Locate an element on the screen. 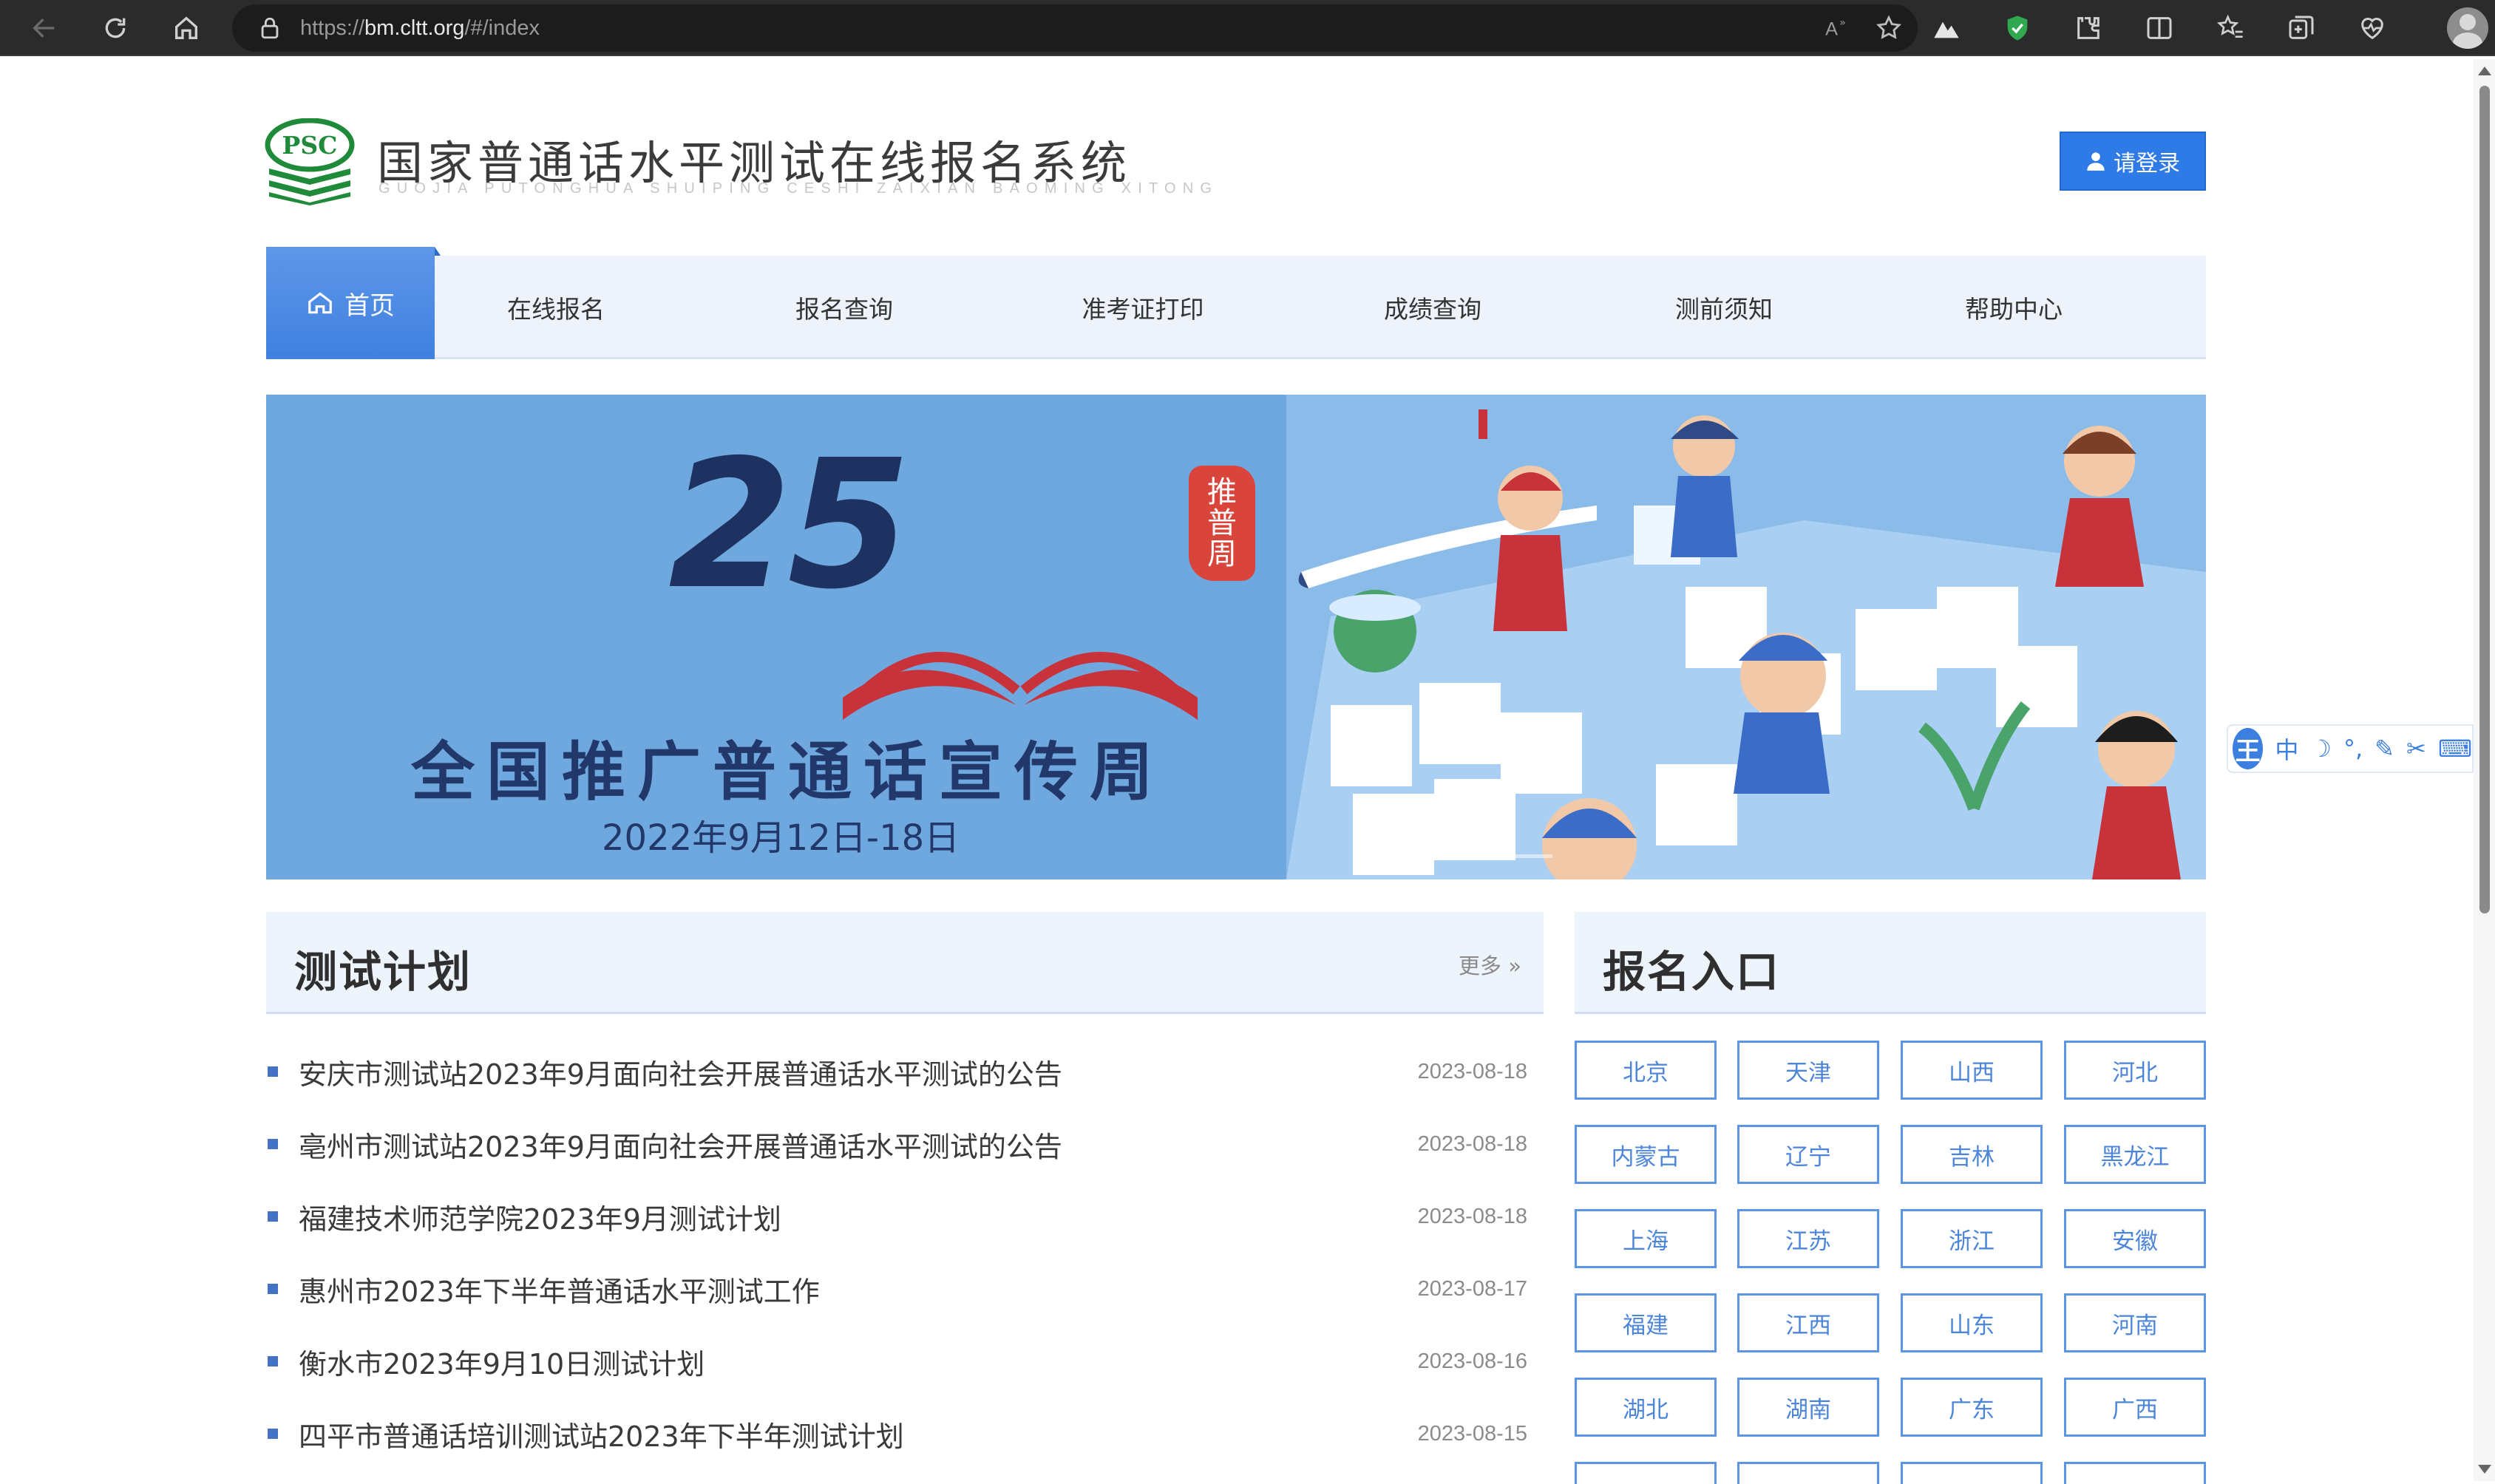  scissors-icon: ✂ is located at coordinates (2416, 749).